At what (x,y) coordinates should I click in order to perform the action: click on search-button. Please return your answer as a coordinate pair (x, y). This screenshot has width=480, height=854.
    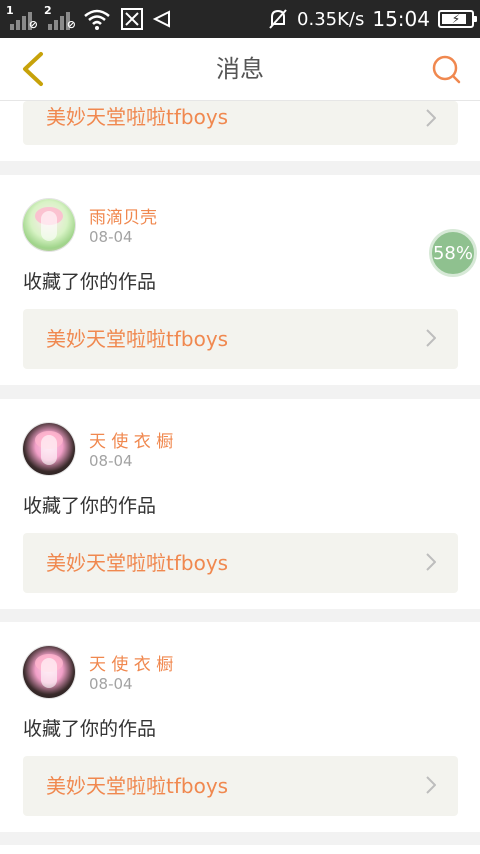
    Looking at the image, I should click on (446, 69).